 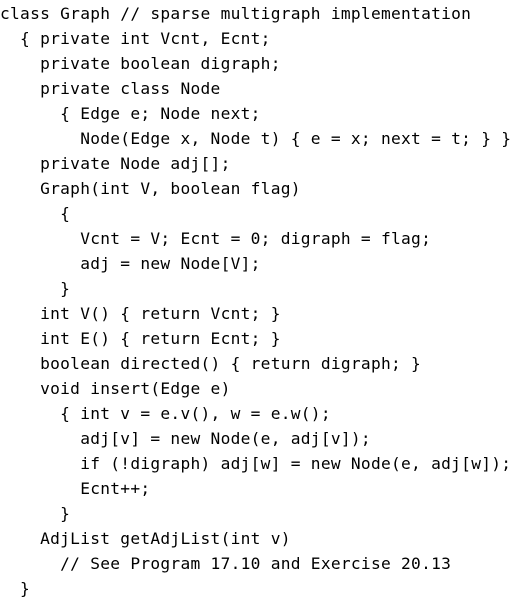 What do you see at coordinates (130, 113) in the screenshot?
I see `code-line: { Edge e; Node next;` at bounding box center [130, 113].